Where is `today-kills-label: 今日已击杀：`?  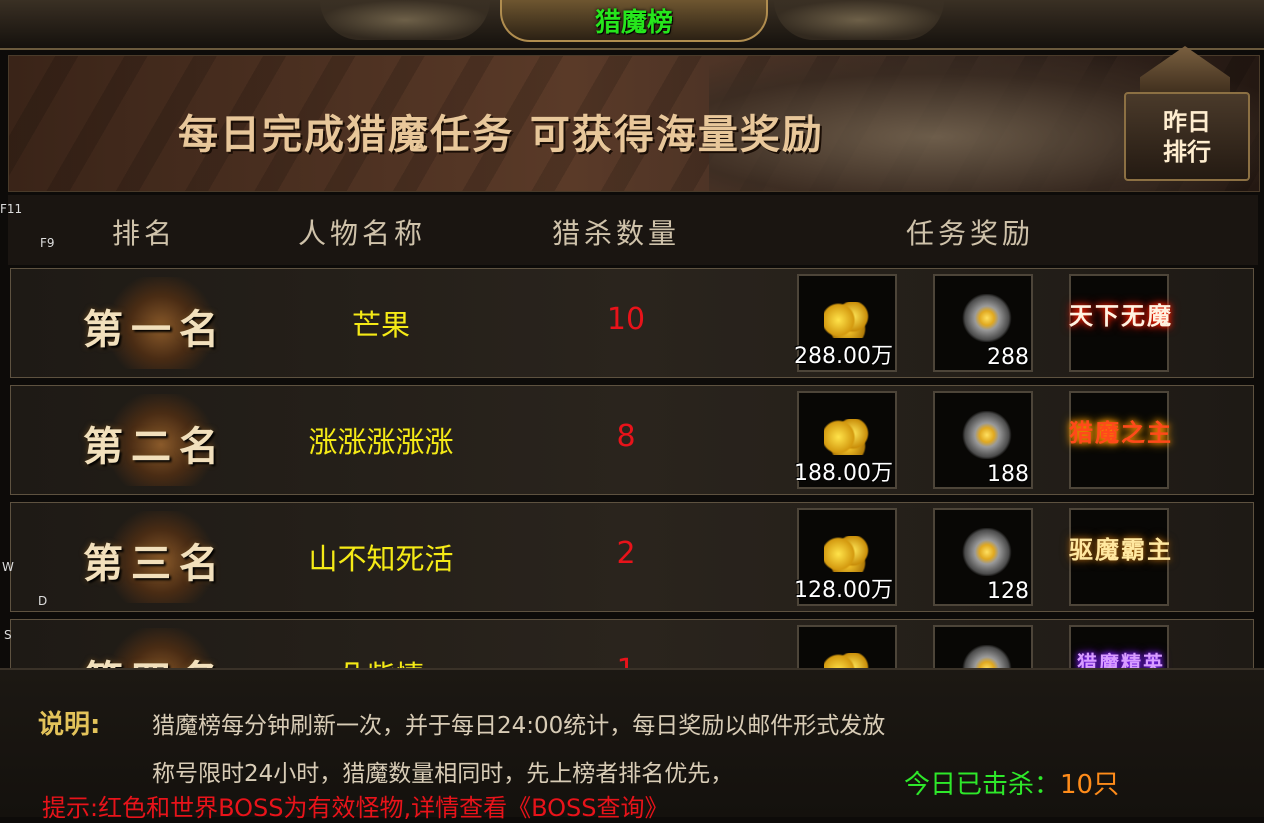
today-kills-label: 今日已击杀： is located at coordinates (982, 785).